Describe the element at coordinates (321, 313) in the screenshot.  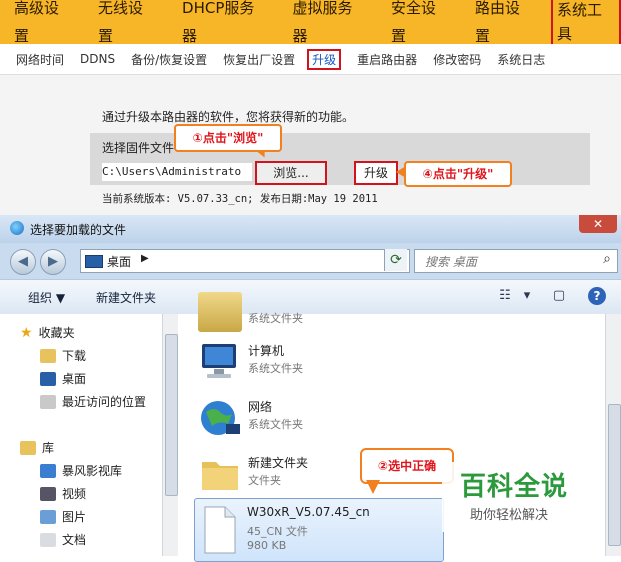
I see `file-item: 系统文件夹` at that location.